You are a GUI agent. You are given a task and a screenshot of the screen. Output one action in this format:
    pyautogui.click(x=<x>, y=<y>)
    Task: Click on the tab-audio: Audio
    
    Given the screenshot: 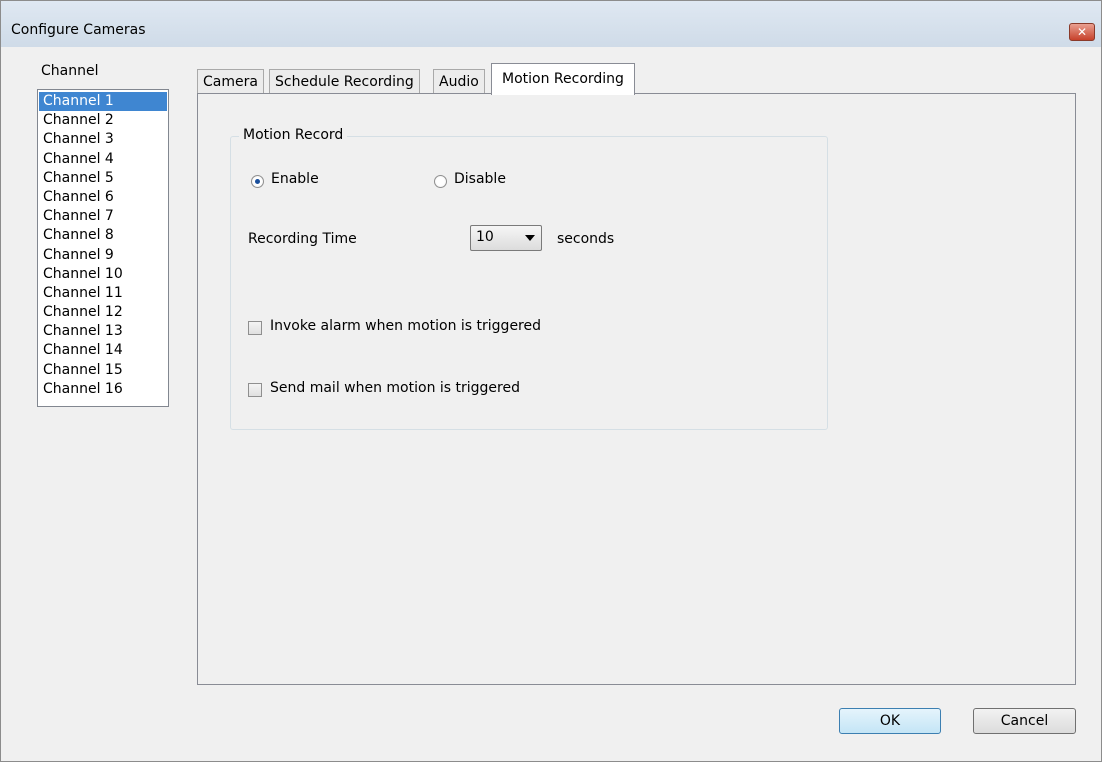 What is the action you would take?
    pyautogui.click(x=459, y=82)
    